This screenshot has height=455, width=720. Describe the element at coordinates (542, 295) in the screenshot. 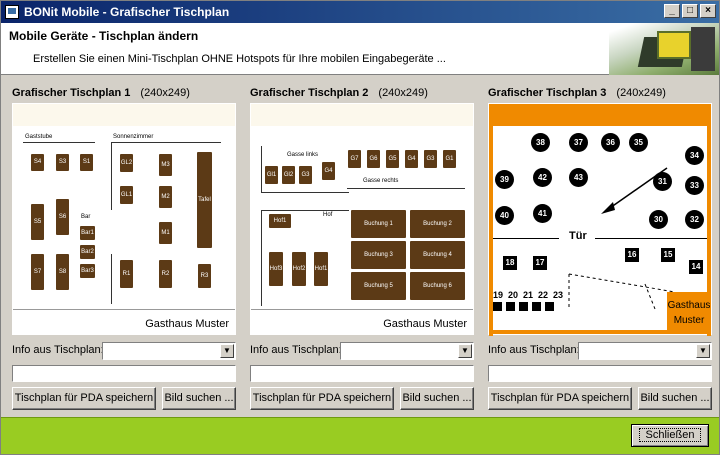

I see `seat-number: 22` at that location.